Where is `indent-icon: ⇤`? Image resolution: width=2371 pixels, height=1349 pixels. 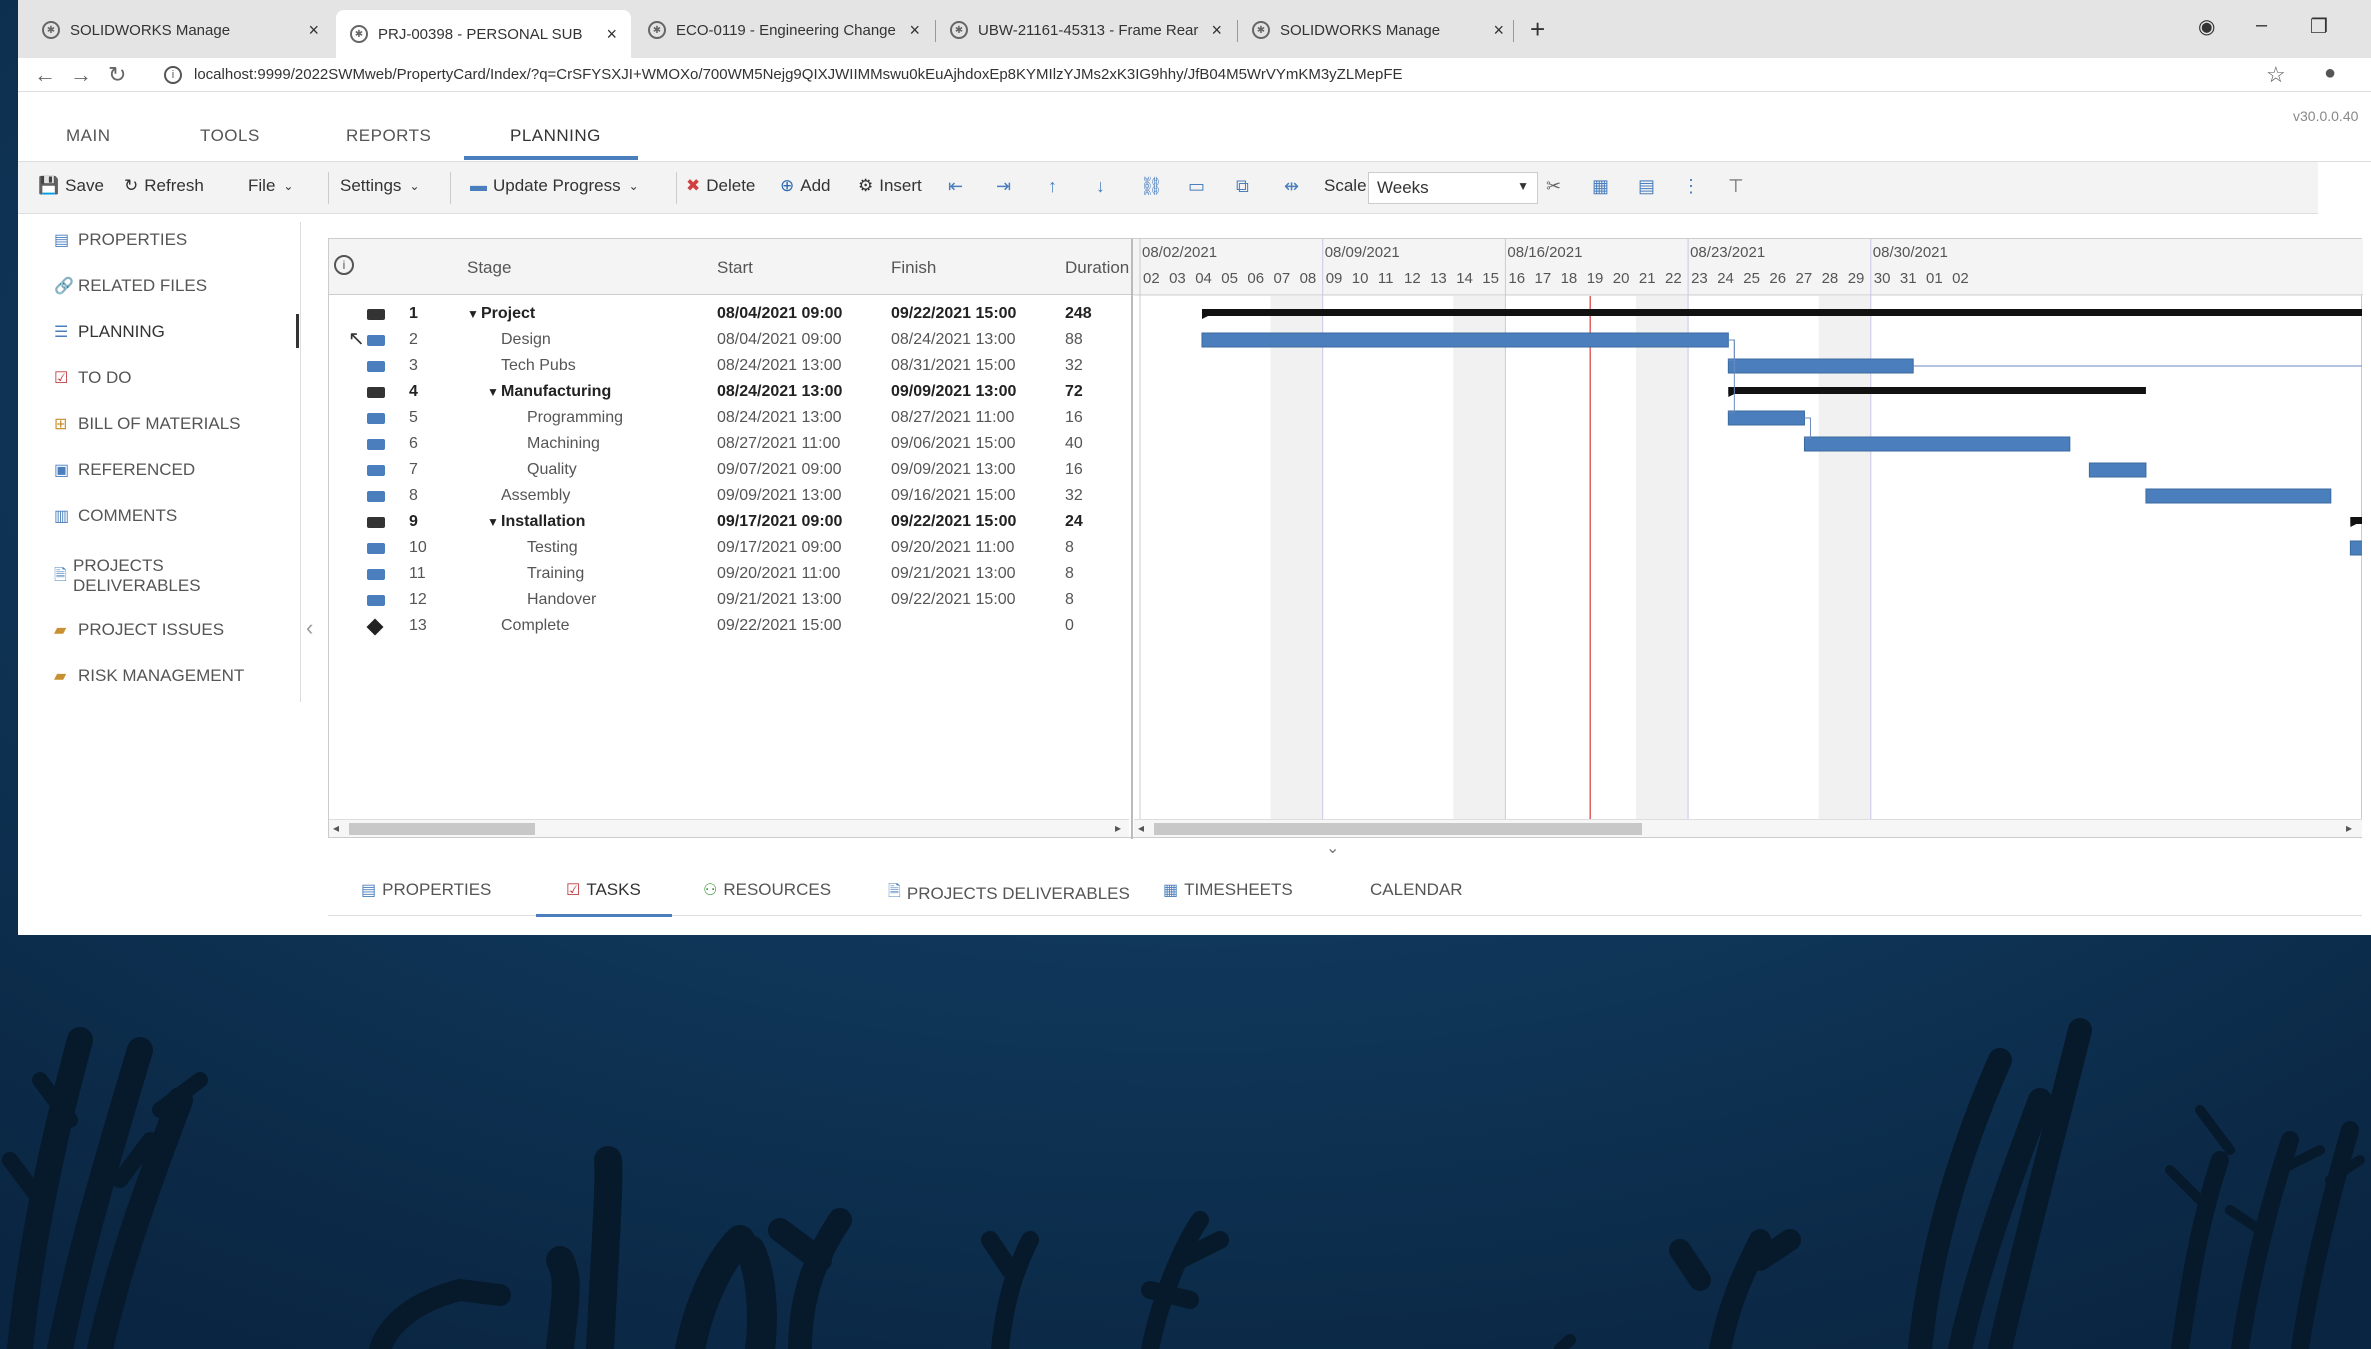 indent-icon: ⇤ is located at coordinates (955, 186).